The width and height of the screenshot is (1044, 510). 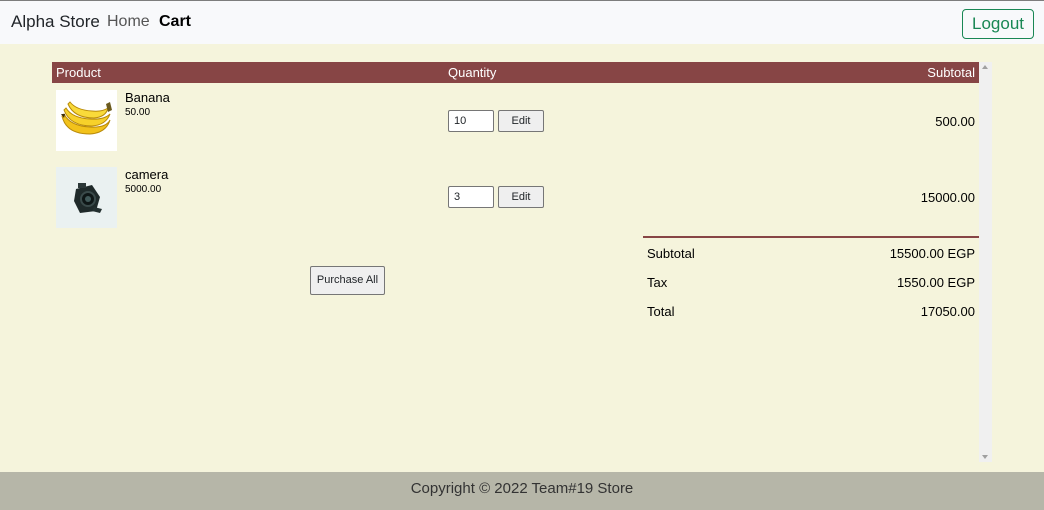 I want to click on scroll-up-arrow-icon, so click(x=985, y=67).